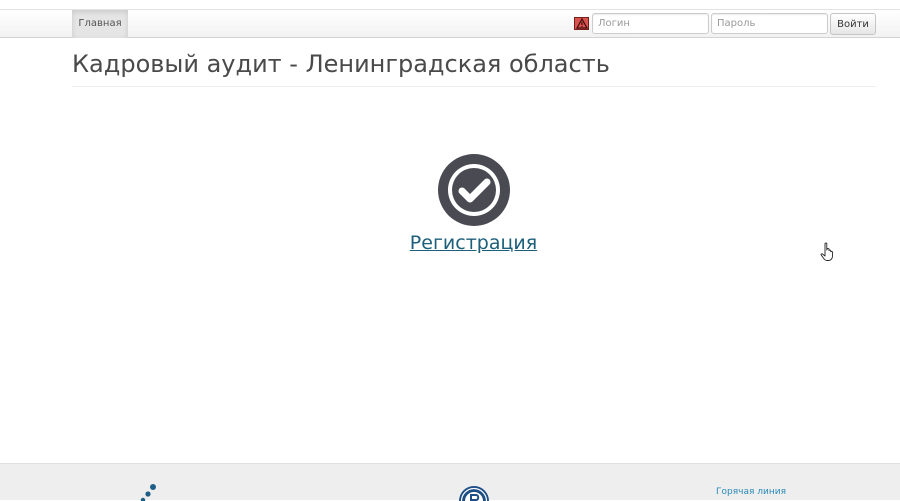 The width and height of the screenshot is (900, 501). I want to click on academy-emblem-icon, so click(474, 493).